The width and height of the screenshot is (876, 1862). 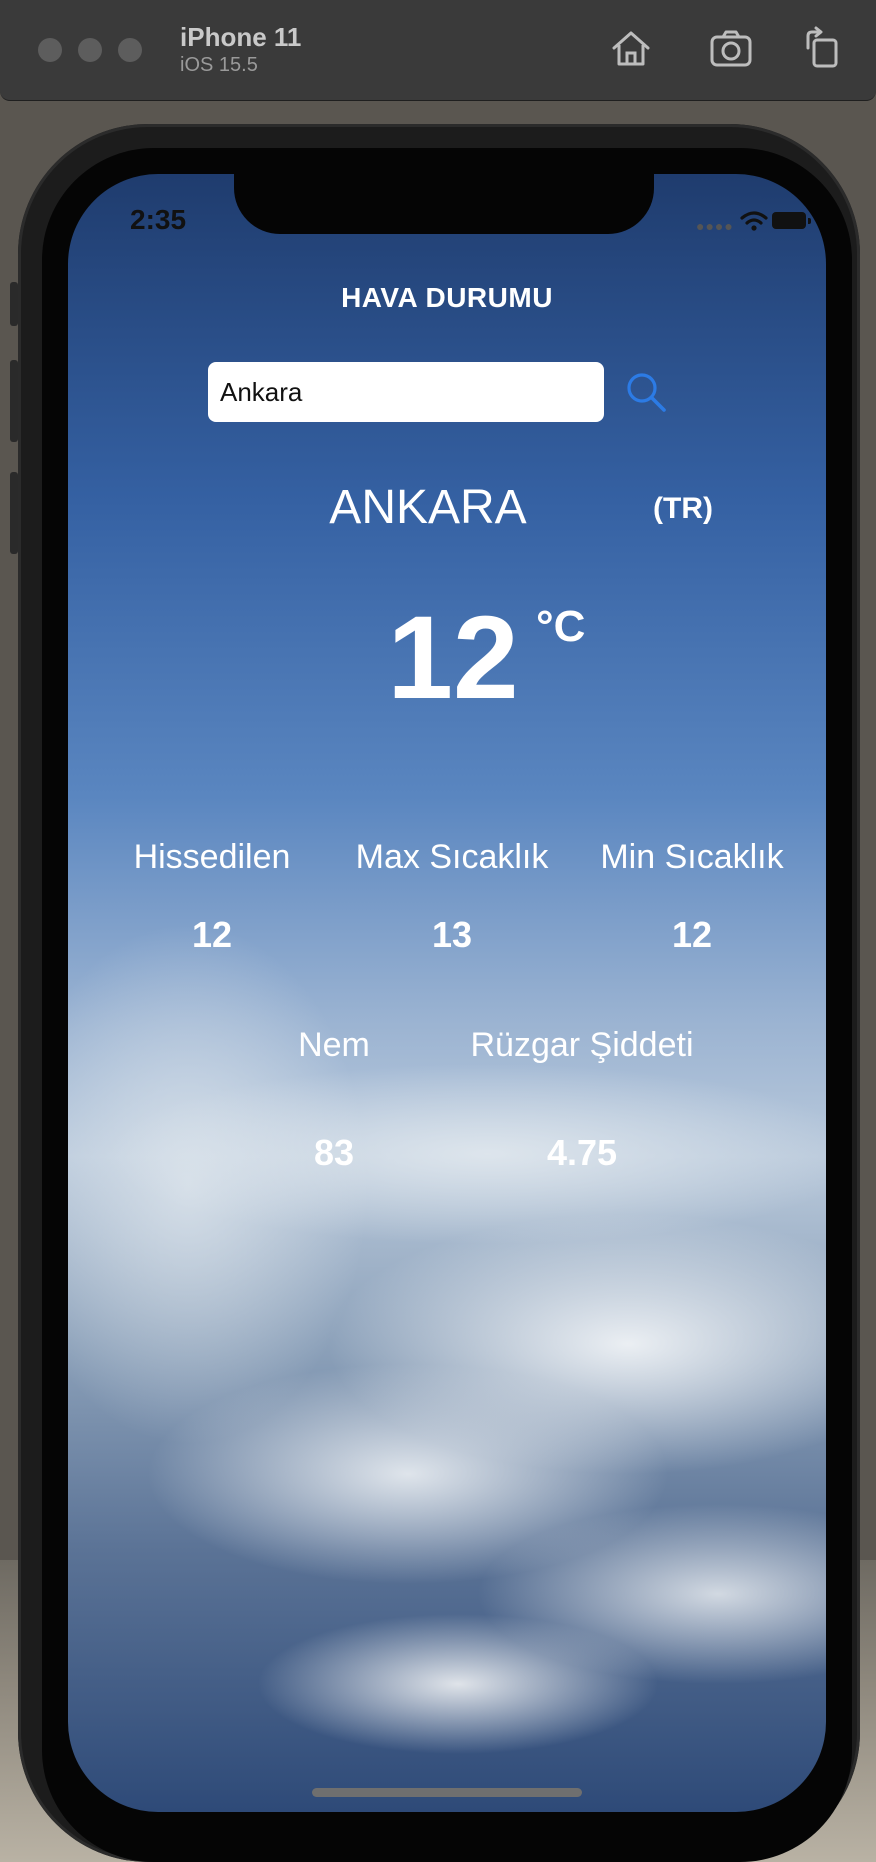 What do you see at coordinates (809, 221) in the screenshot?
I see `battery-tip` at bounding box center [809, 221].